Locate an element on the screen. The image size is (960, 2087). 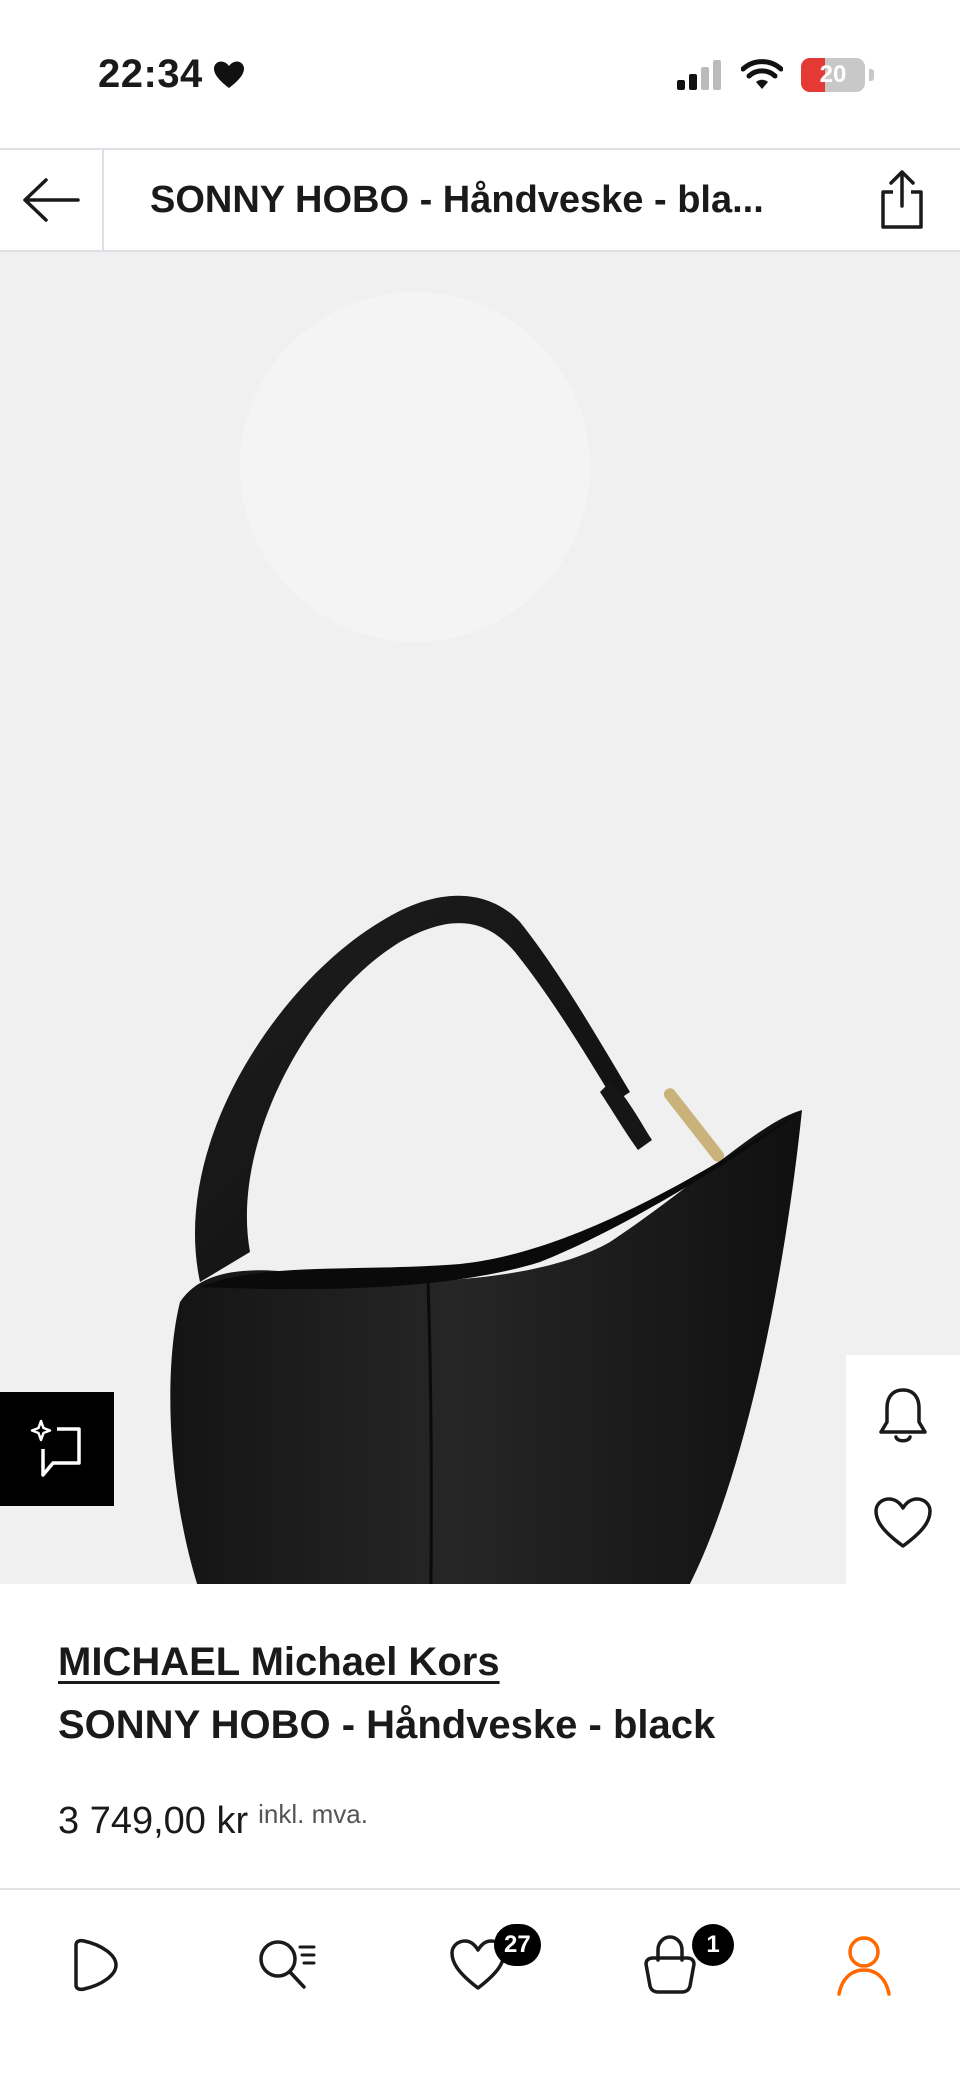
share-button is located at coordinates (902, 200).